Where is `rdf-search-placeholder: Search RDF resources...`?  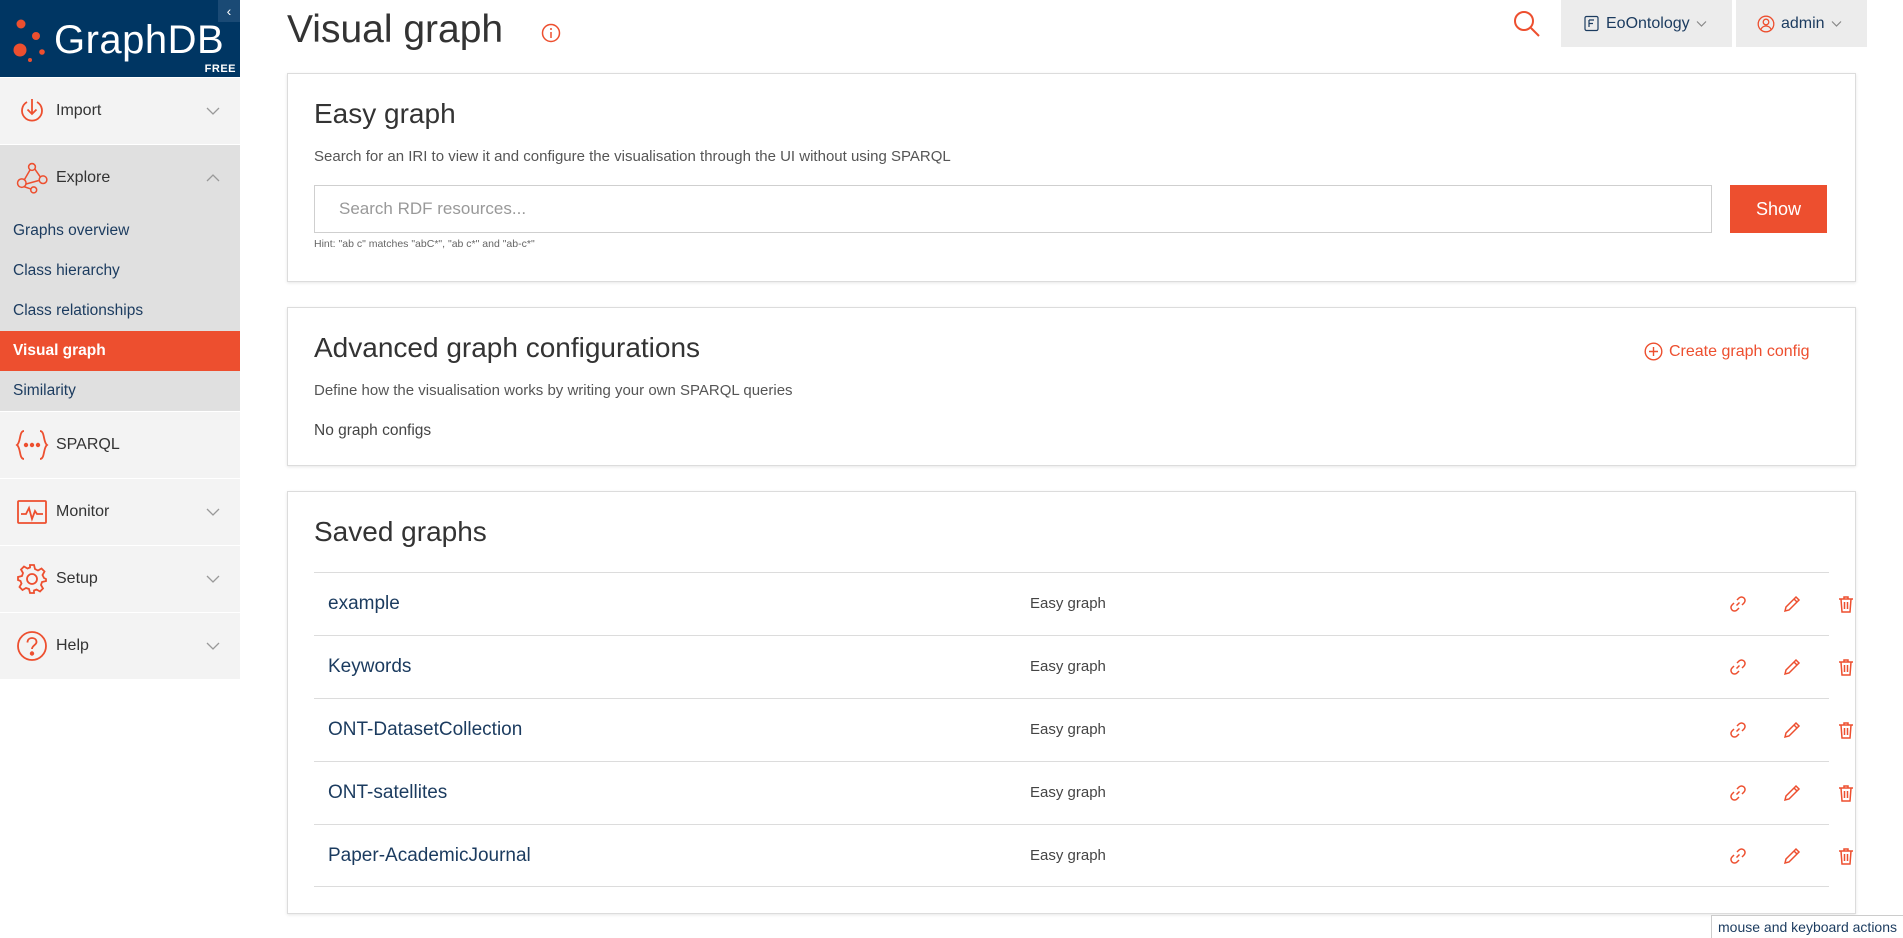 rdf-search-placeholder: Search RDF resources... is located at coordinates (433, 208).